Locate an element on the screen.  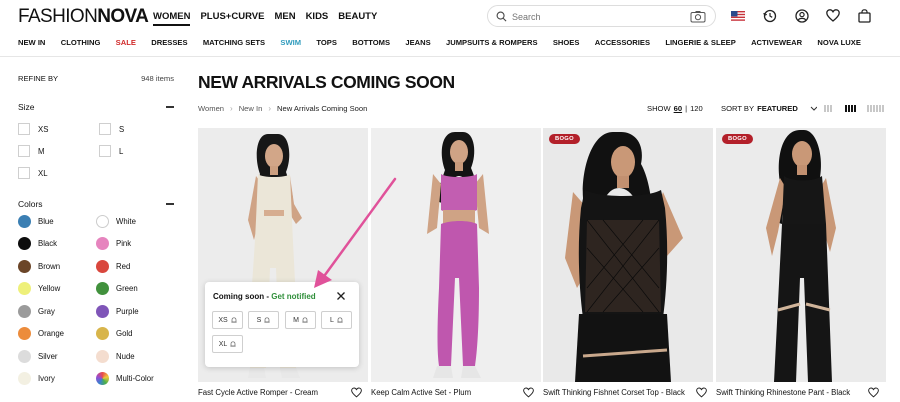
size-option-m: M is located at coordinates (31, 151).